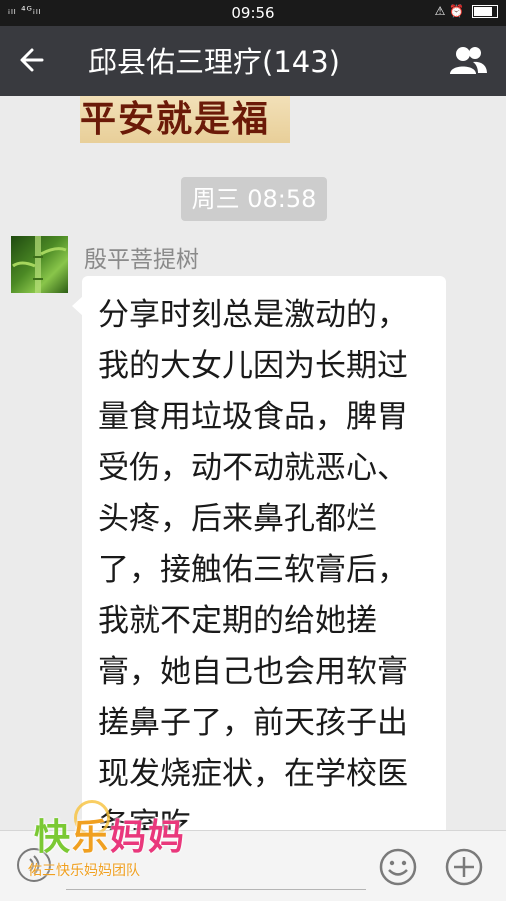  I want to click on status-time: 09:56, so click(253, 13).